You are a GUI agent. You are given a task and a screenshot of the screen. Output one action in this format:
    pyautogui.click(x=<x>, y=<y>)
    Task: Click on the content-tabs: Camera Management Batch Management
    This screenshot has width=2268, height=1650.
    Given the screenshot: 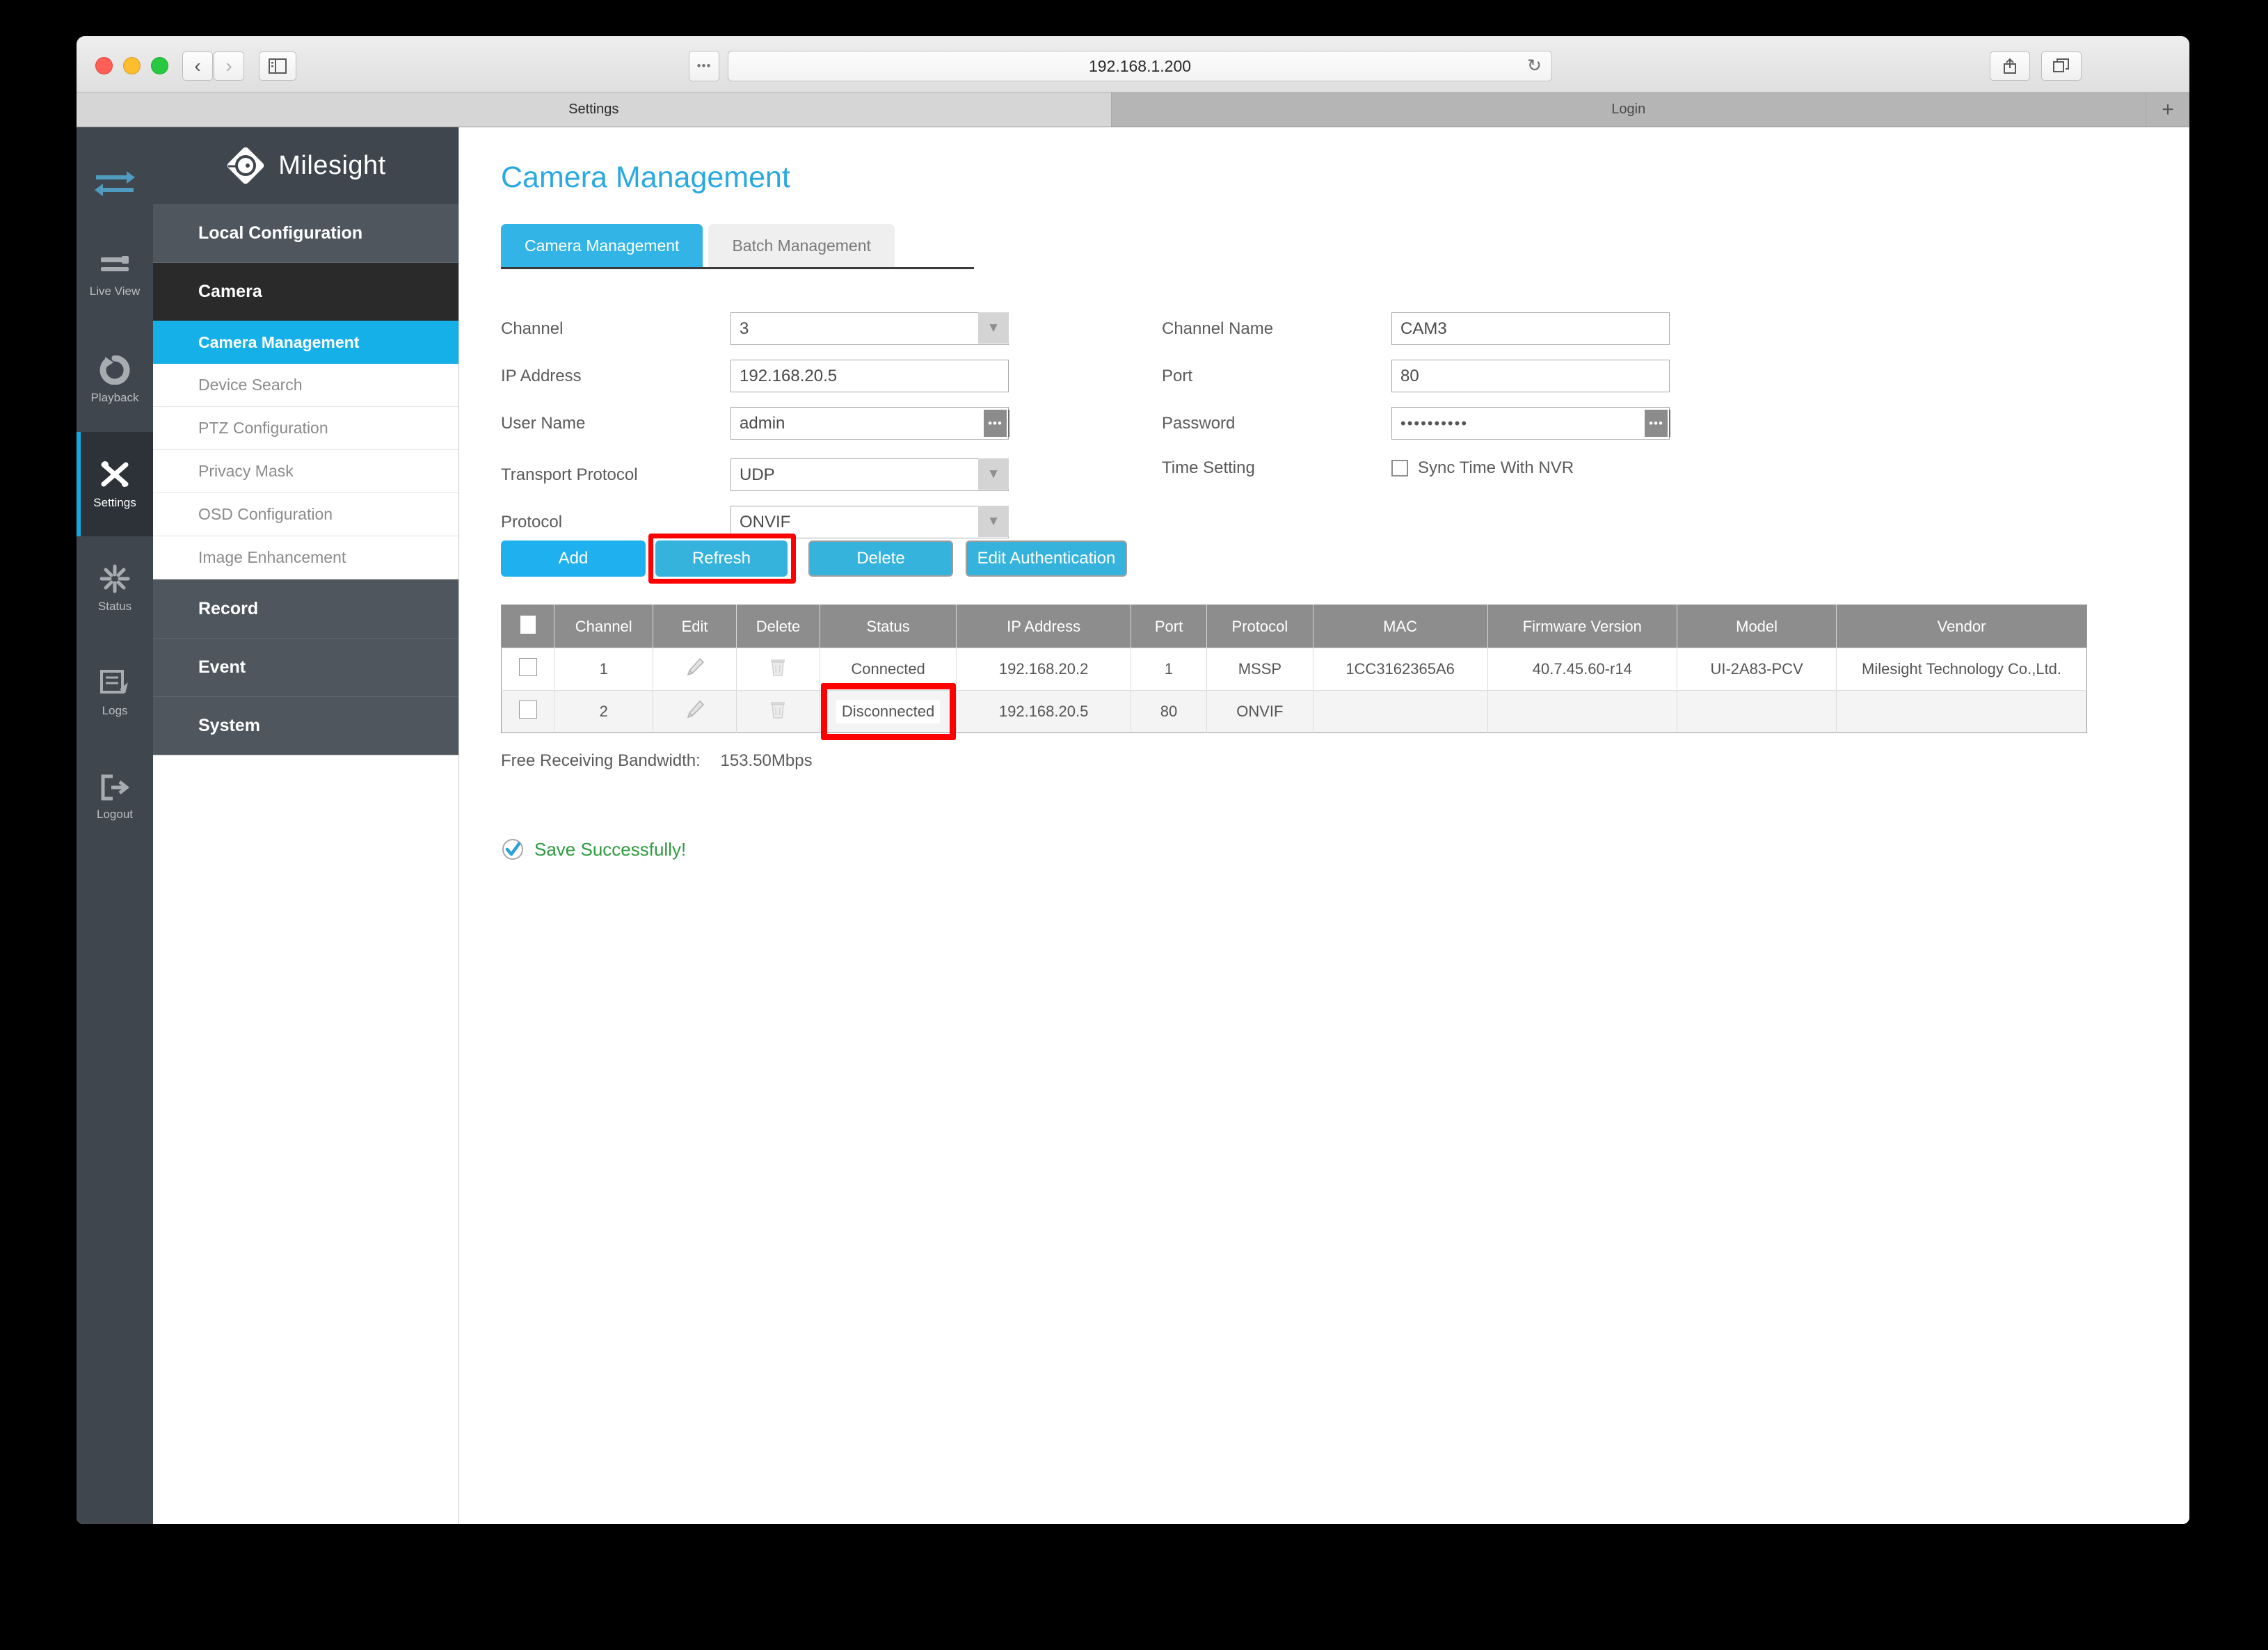 What is the action you would take?
    pyautogui.click(x=737, y=246)
    